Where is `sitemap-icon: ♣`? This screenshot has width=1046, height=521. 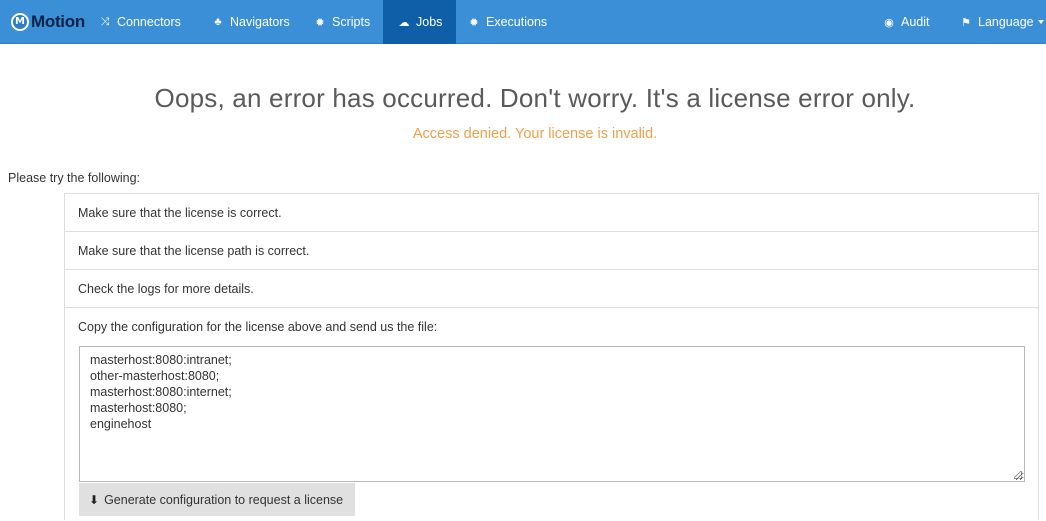 sitemap-icon: ♣ is located at coordinates (218, 22).